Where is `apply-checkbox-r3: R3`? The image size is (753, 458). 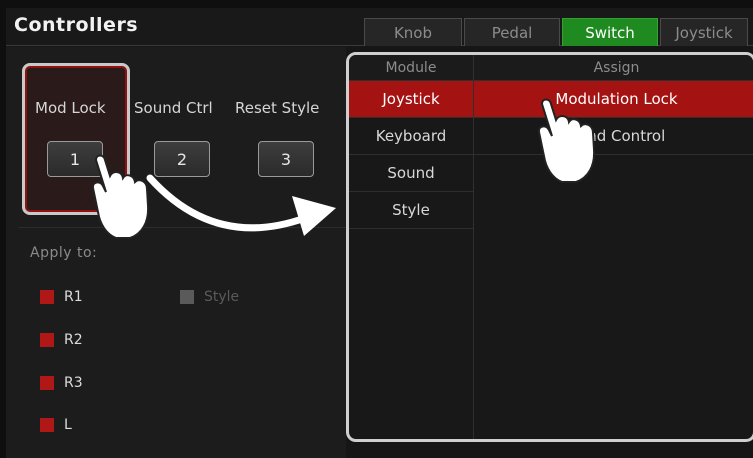 apply-checkbox-r3: R3 is located at coordinates (61, 383).